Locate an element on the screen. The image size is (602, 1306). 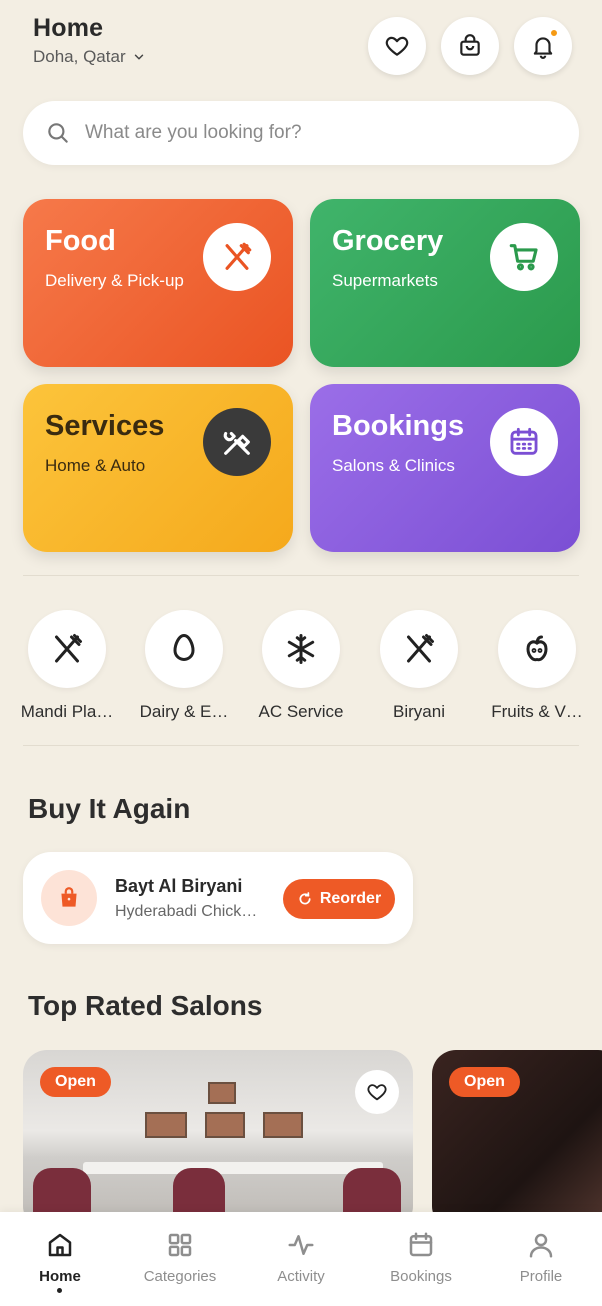
user-icon is located at coordinates (541, 1245).